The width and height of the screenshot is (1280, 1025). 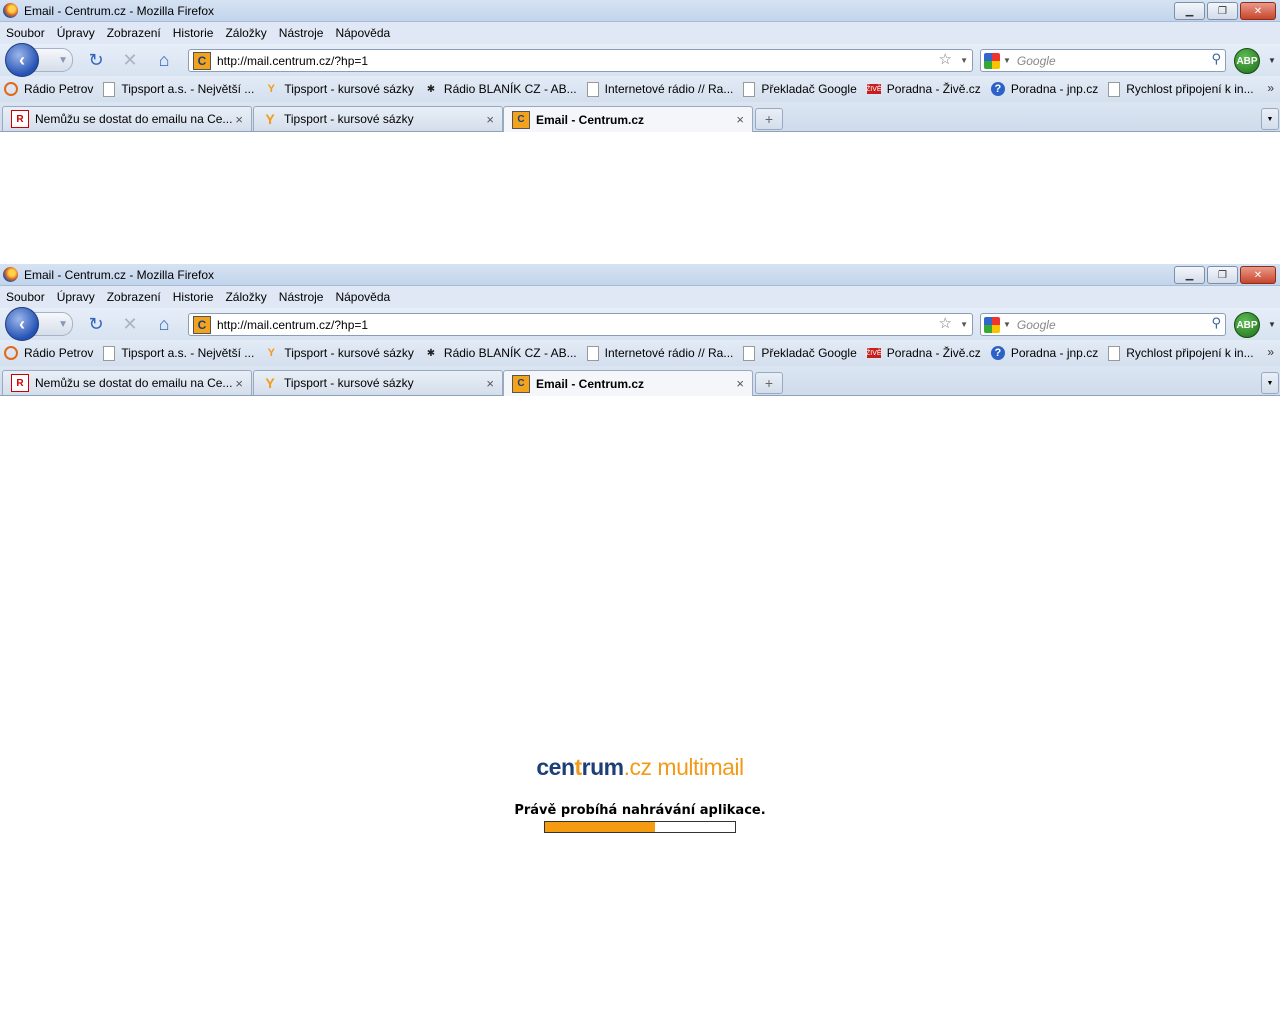 What do you see at coordinates (640, 827) in the screenshot?
I see `loading-progress-bar` at bounding box center [640, 827].